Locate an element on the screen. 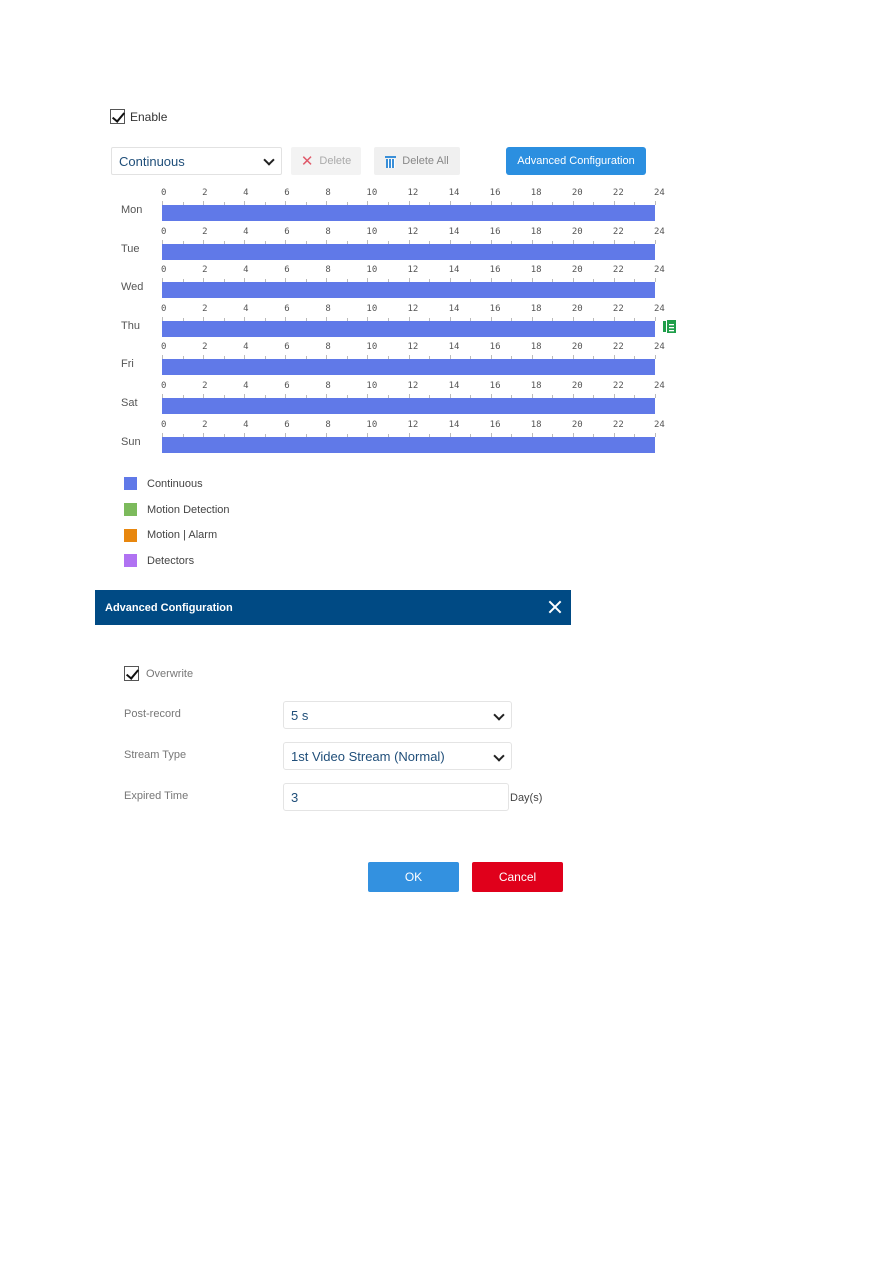  day-row: Sat 0 2 4 6 8 10 12 14 16 18 20 22 24 is located at coordinates (400, 400).